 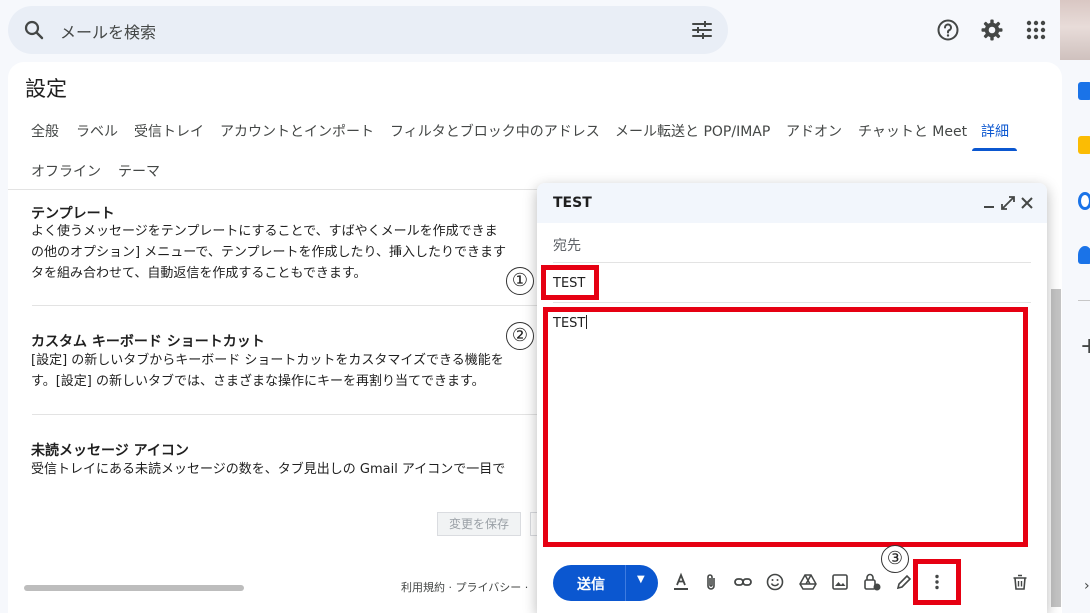 I want to click on photo-icon, so click(x=840, y=582).